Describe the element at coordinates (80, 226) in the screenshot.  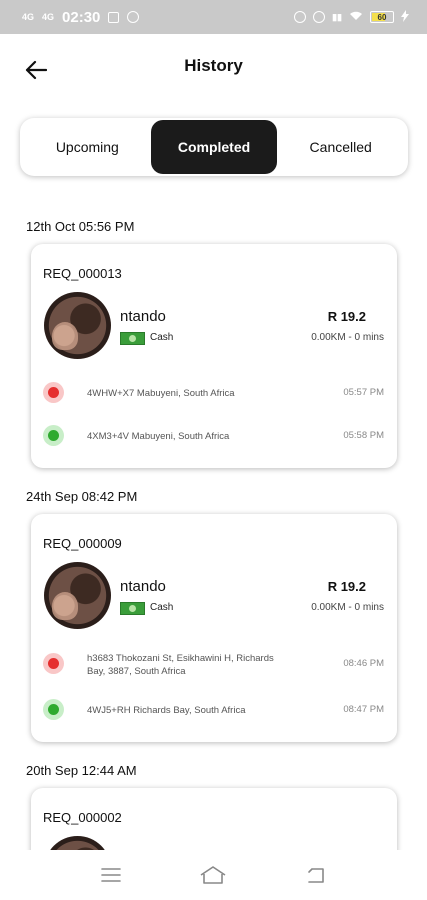
I see `trip-date: 12th Oct 05:56 PM` at that location.